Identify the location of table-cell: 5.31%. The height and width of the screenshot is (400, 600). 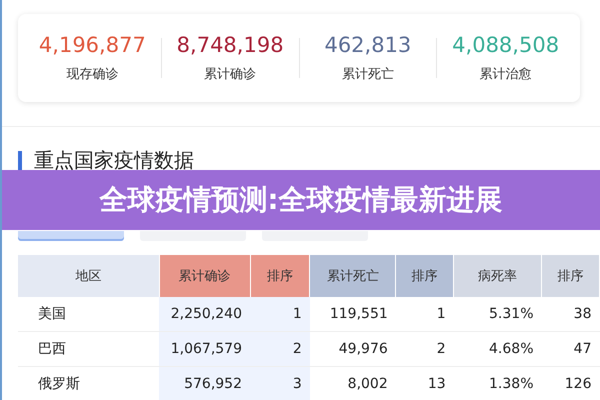
(498, 314).